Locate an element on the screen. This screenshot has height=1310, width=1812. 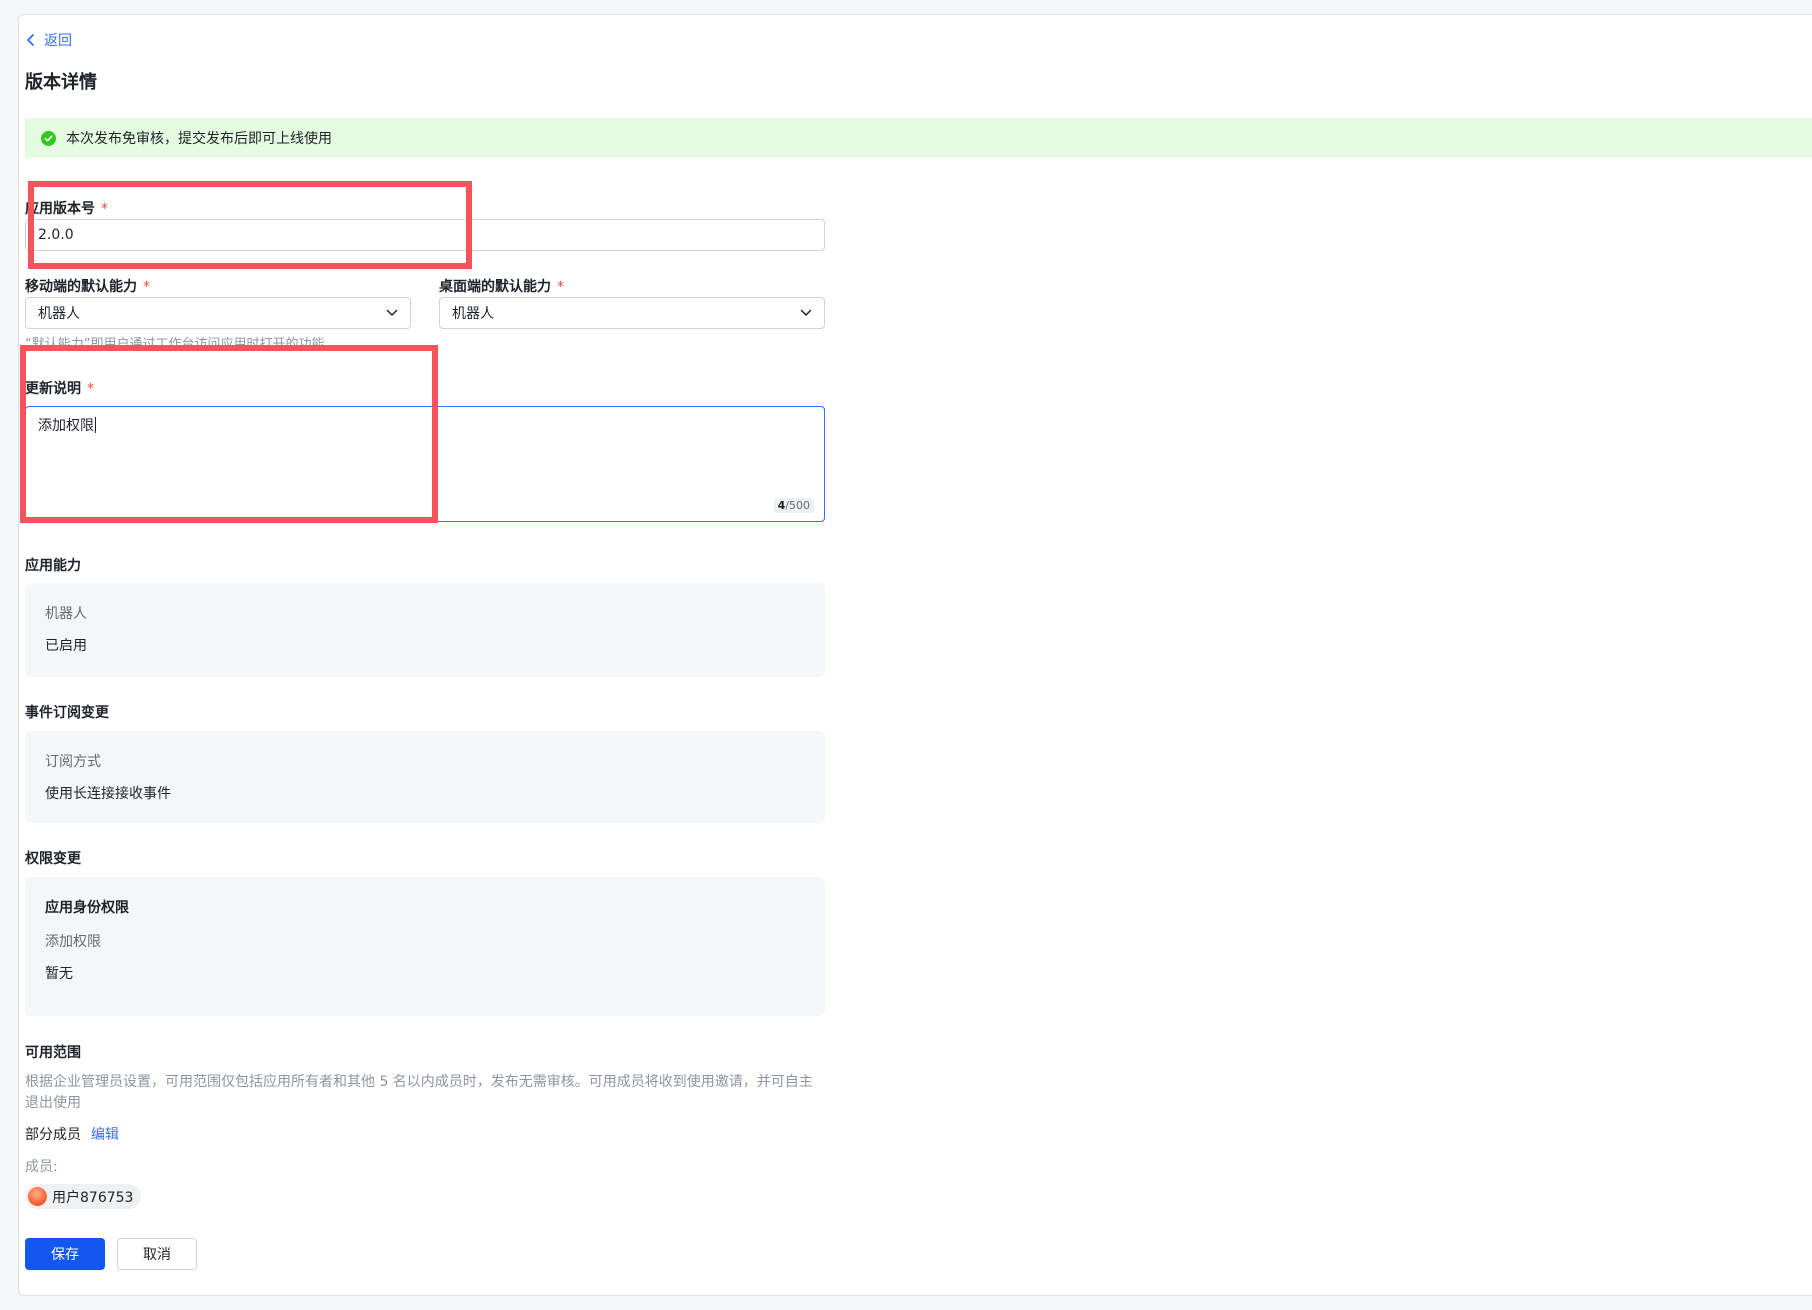
subscription-method-value: 使用长连接接收事件 is located at coordinates (108, 794).